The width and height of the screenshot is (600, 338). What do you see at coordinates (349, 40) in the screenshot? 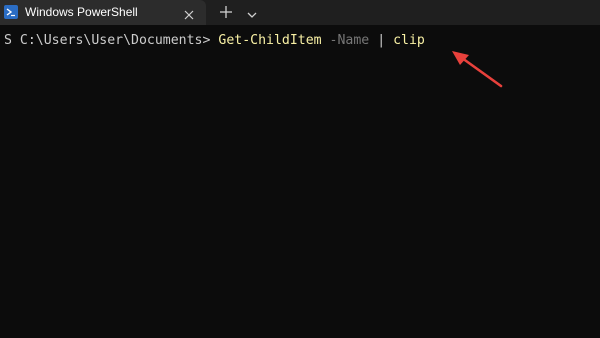
I see `parameter-name: -Name` at bounding box center [349, 40].